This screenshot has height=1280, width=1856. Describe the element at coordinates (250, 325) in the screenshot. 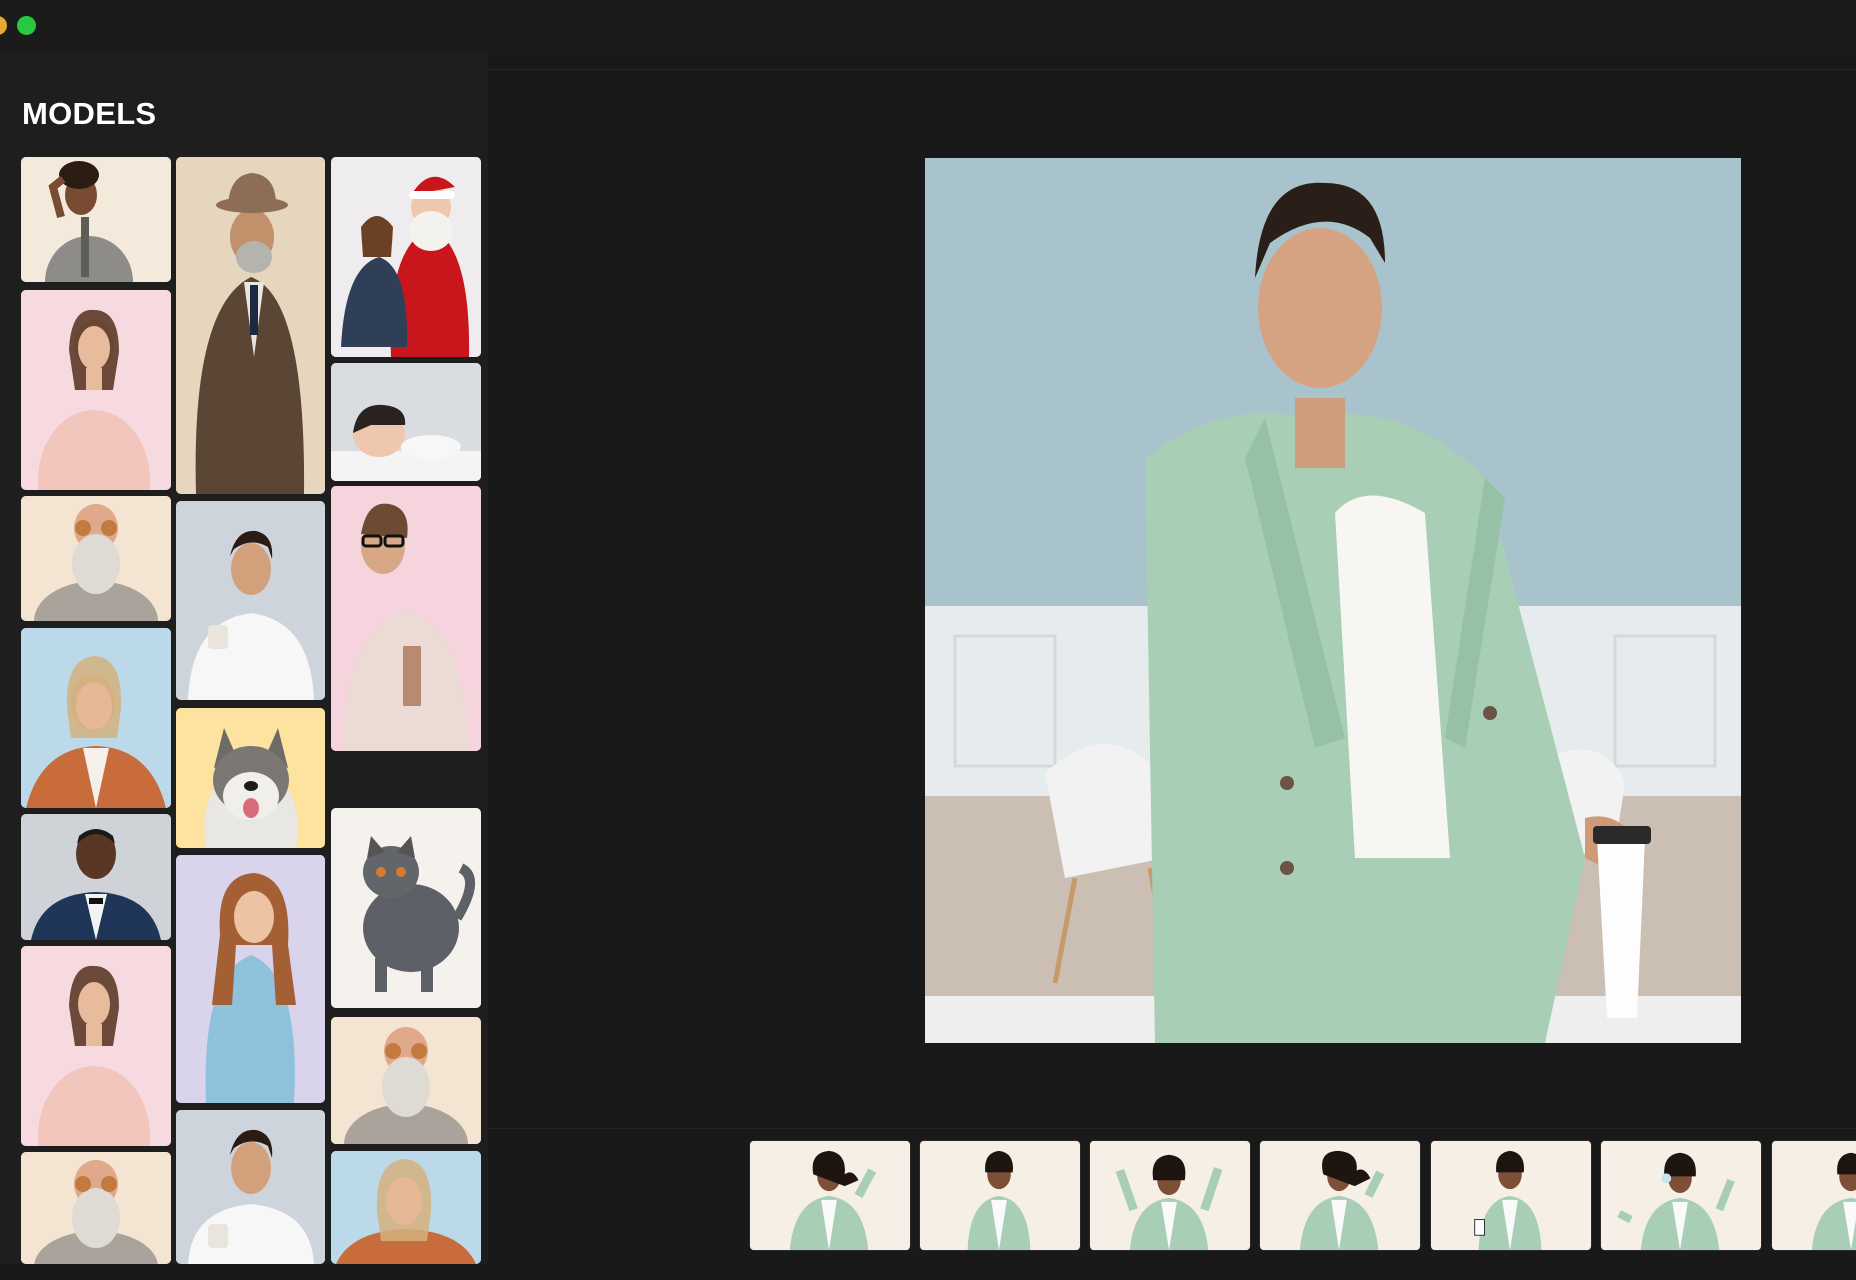

I see `model-card-man-fedora-suit` at that location.